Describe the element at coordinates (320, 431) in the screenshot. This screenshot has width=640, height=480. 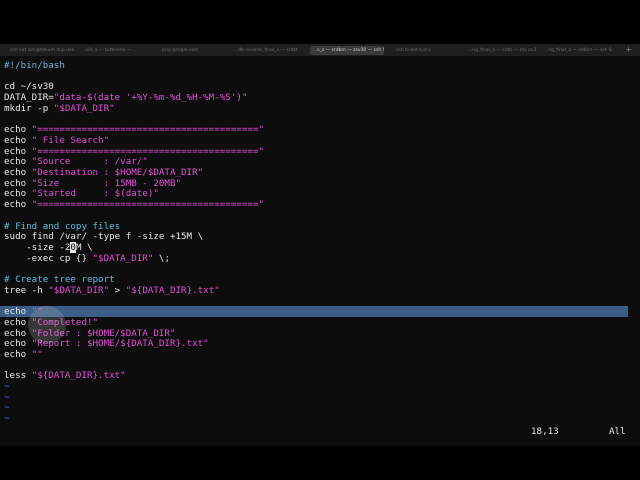
I see `vim-status-line: 18,13 All` at that location.